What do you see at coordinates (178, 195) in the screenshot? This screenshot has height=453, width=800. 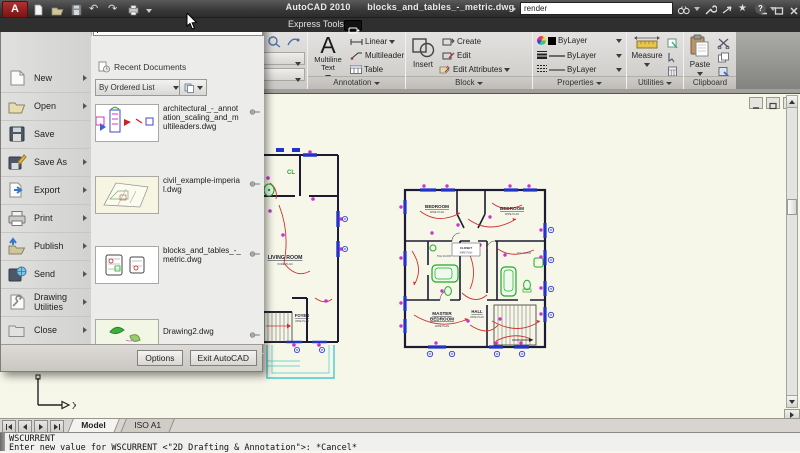 I see `recent-doc-civil: civil_example-imperial.dwg` at bounding box center [178, 195].